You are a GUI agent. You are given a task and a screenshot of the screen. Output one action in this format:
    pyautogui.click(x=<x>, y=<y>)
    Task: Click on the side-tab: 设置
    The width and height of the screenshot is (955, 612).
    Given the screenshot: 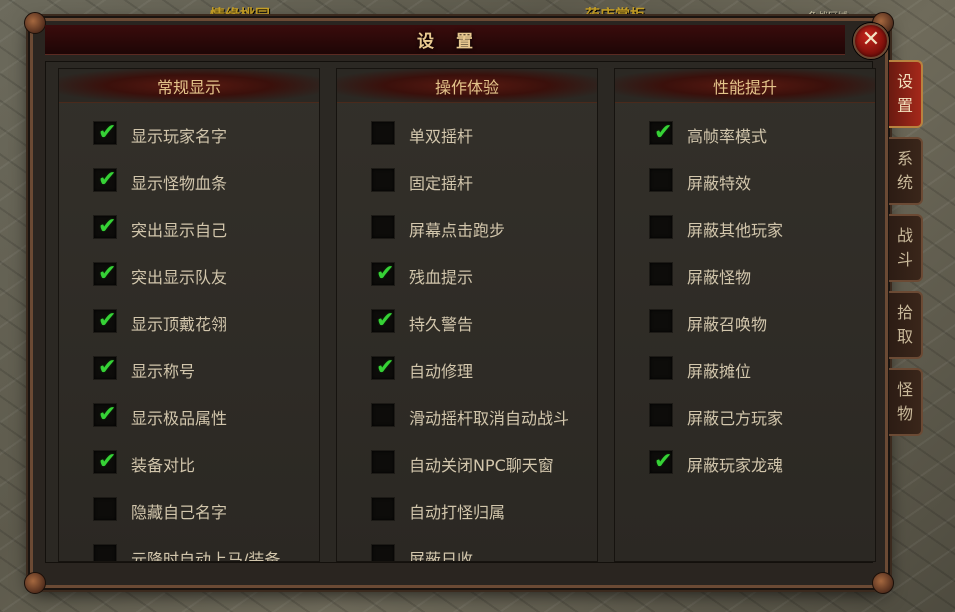 What is the action you would take?
    pyautogui.click(x=906, y=94)
    